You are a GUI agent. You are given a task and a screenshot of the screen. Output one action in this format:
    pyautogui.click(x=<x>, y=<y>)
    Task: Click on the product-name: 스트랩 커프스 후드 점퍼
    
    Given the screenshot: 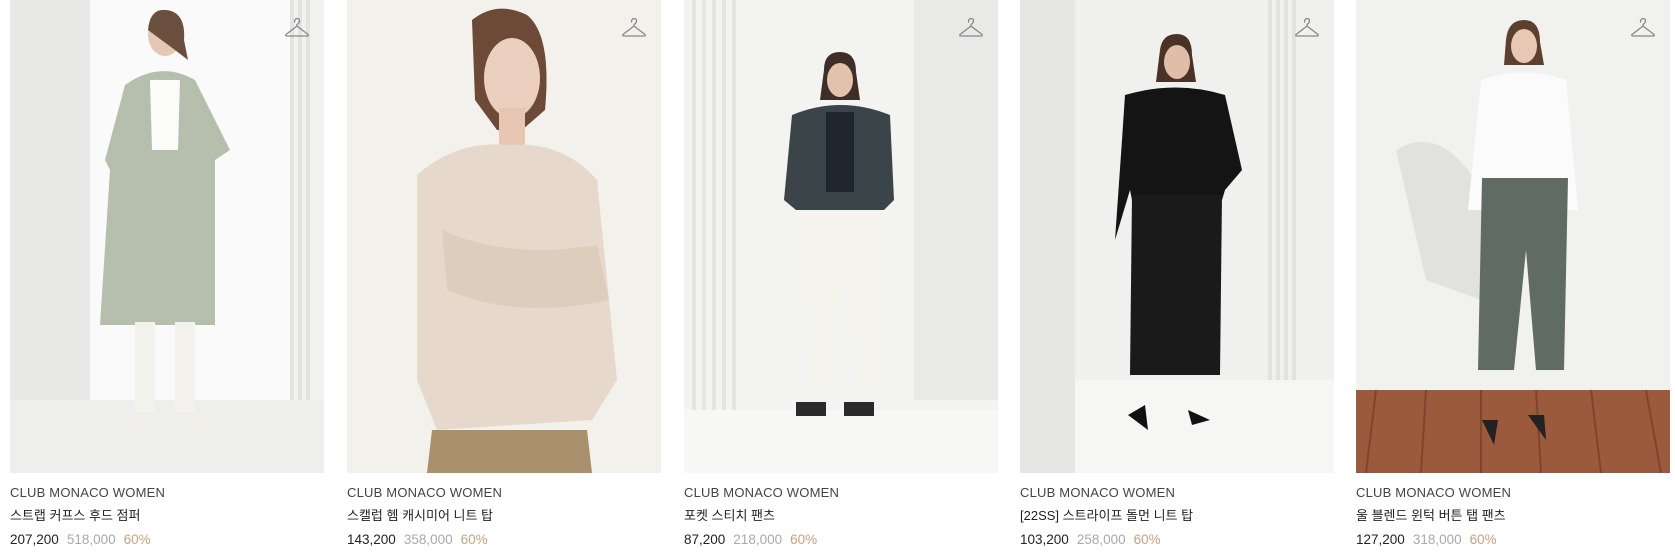 What is the action you would take?
    pyautogui.click(x=167, y=516)
    